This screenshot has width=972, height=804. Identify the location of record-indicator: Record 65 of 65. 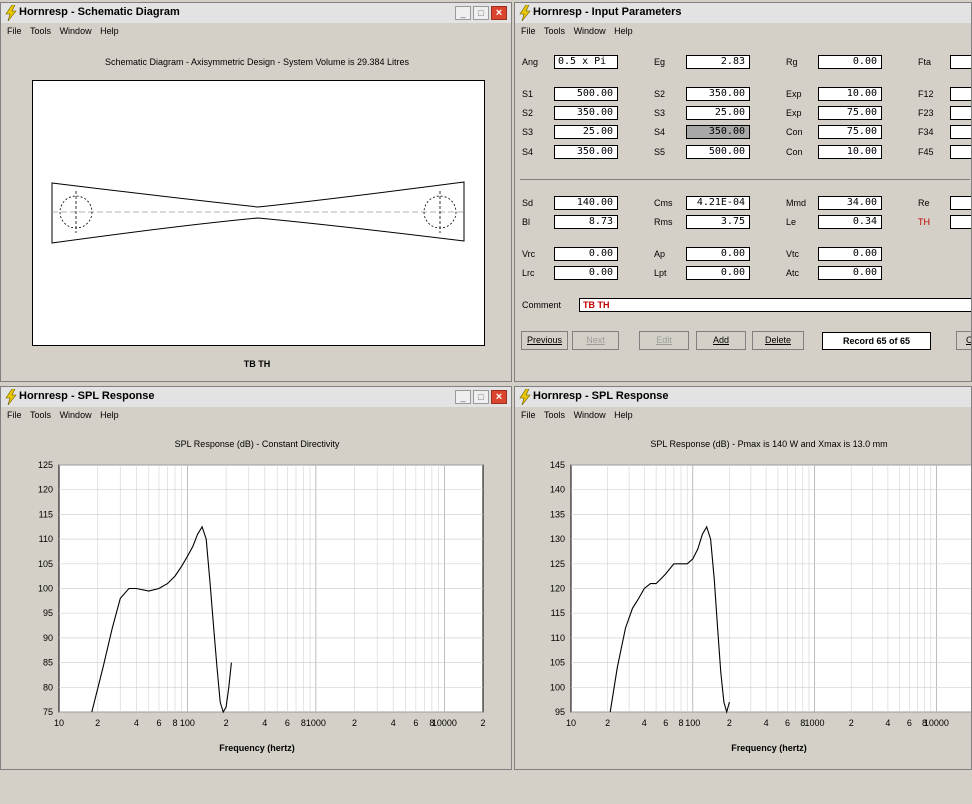
(876, 341).